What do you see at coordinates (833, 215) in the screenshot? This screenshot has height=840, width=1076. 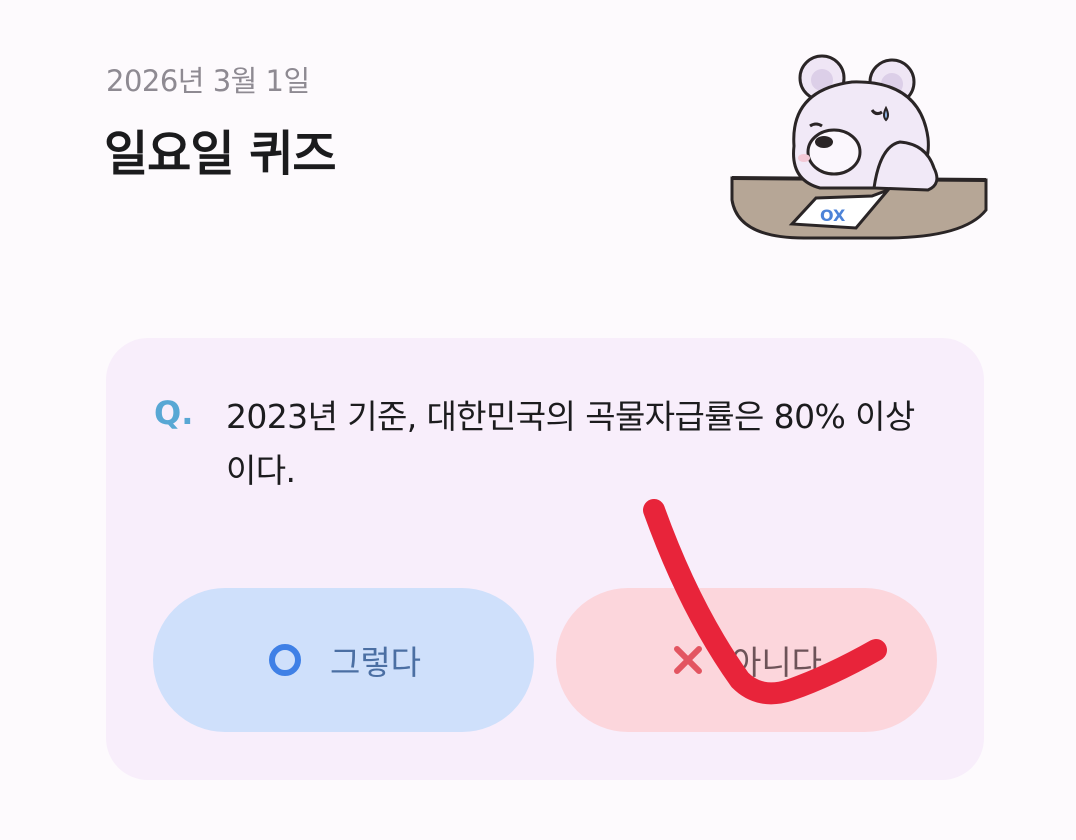 I see `mascot-paper-ox: OX` at bounding box center [833, 215].